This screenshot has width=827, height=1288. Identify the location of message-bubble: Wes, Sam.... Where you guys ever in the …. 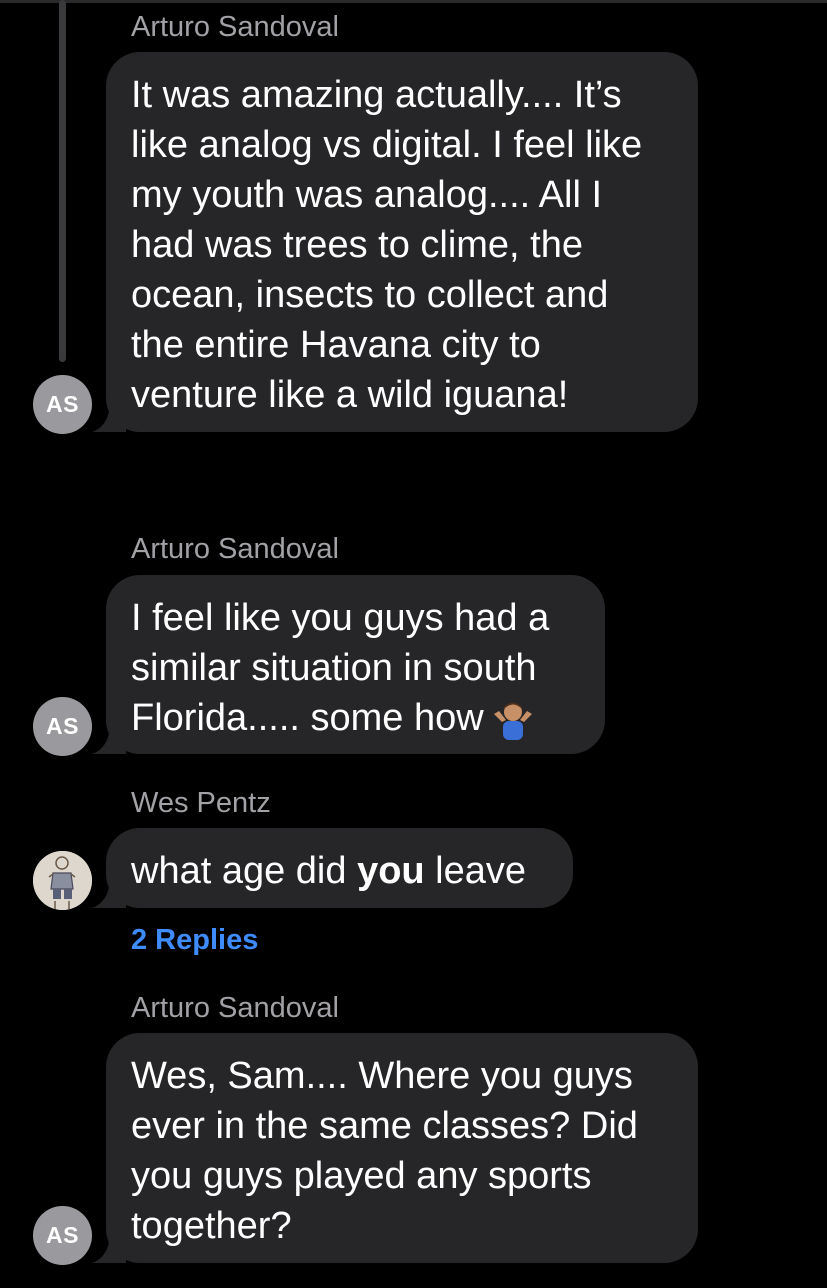
(395, 1148).